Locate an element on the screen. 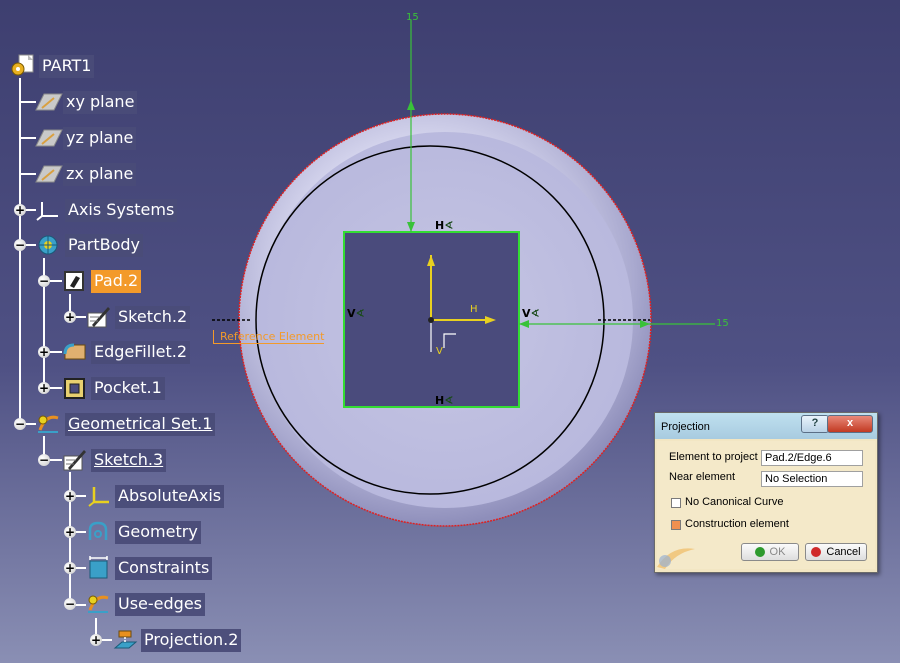  tree-item-label: Sketch.3 is located at coordinates (129, 460).